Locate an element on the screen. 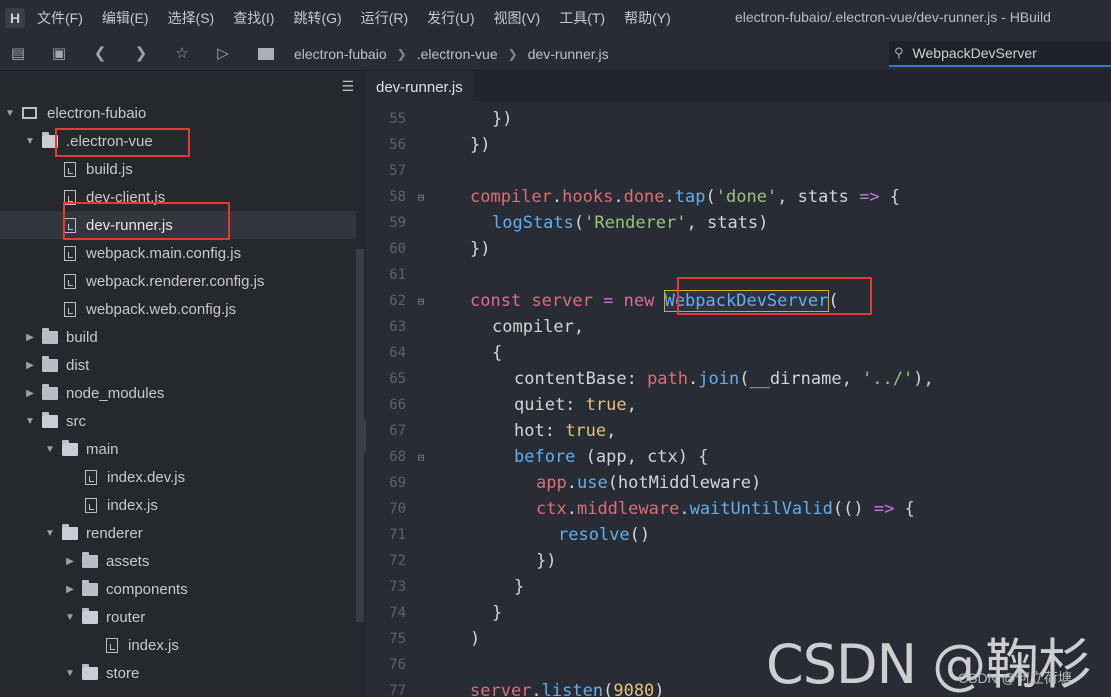 This screenshot has width=1111, height=697. menu-tools: 工具(T) is located at coordinates (582, 18).